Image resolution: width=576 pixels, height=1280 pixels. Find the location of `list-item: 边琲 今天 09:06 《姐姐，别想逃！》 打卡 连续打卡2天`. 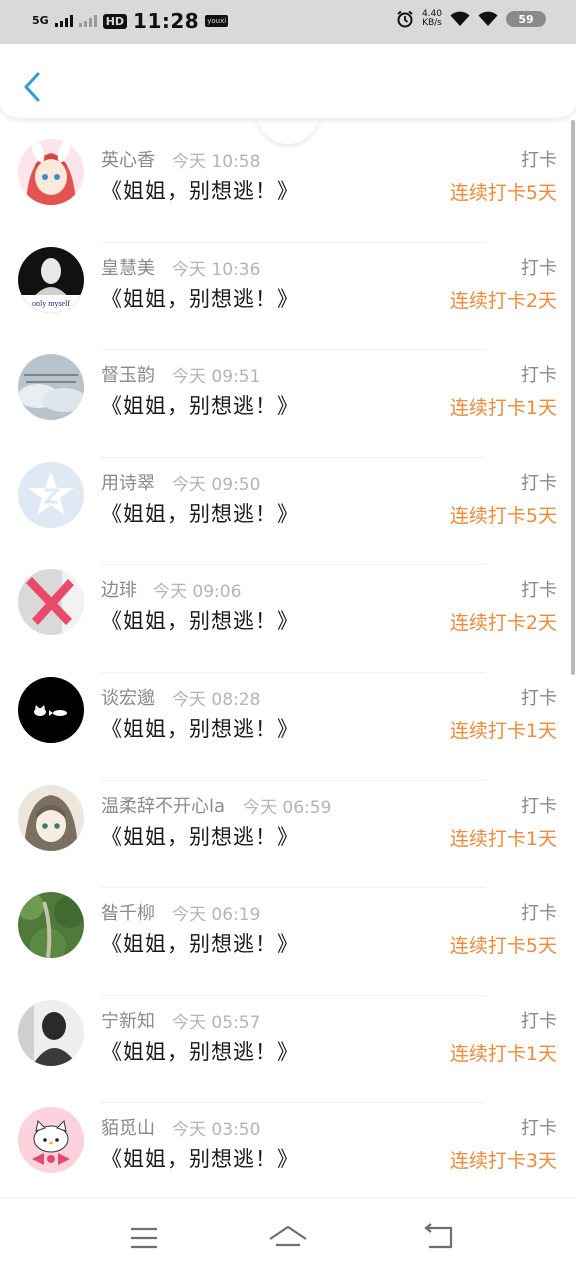

list-item: 边琲 今天 09:06 《姐姐，别想逃！》 打卡 连续打卡2天 is located at coordinates (288, 603).